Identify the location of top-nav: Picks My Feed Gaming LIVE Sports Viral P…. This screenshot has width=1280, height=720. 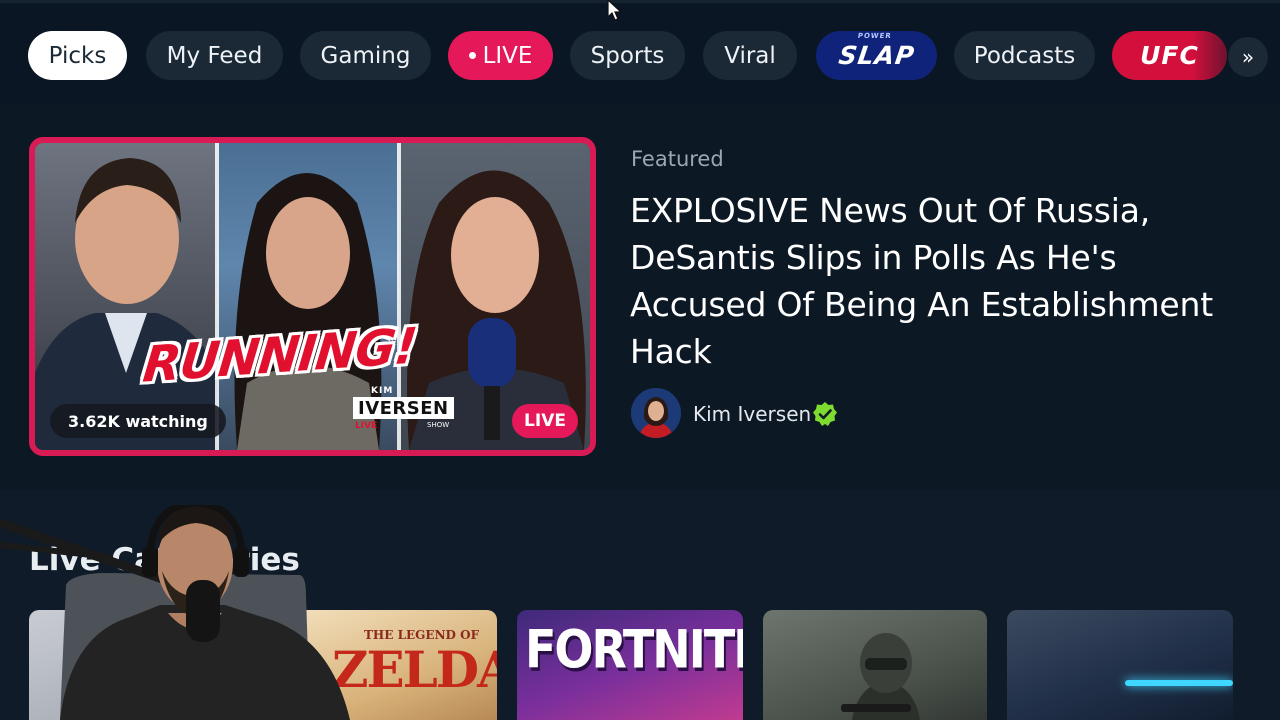
(640, 52).